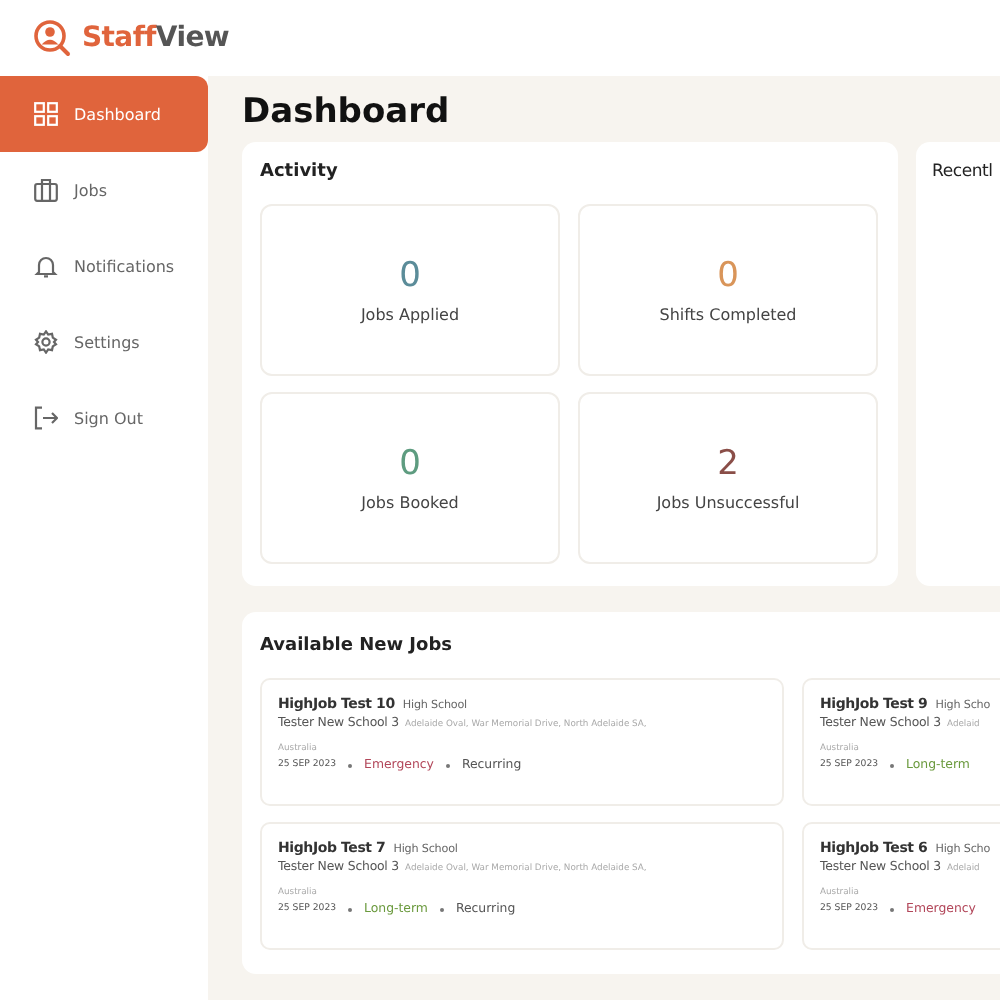 The image size is (1000, 1000). What do you see at coordinates (728, 464) in the screenshot?
I see `stat-value: 2` at bounding box center [728, 464].